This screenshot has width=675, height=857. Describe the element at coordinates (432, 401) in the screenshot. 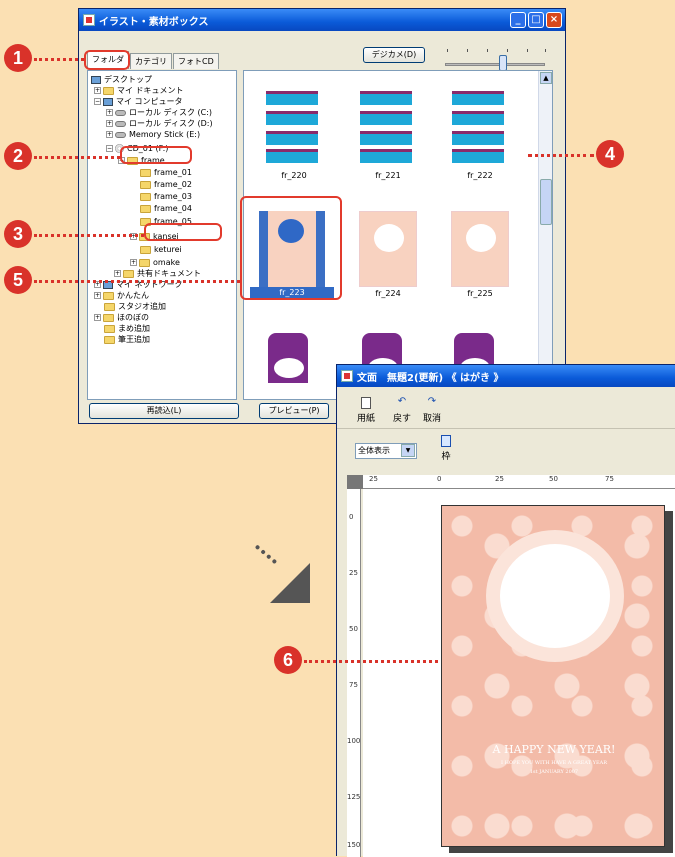

I see `redo-icon: ↷` at that location.